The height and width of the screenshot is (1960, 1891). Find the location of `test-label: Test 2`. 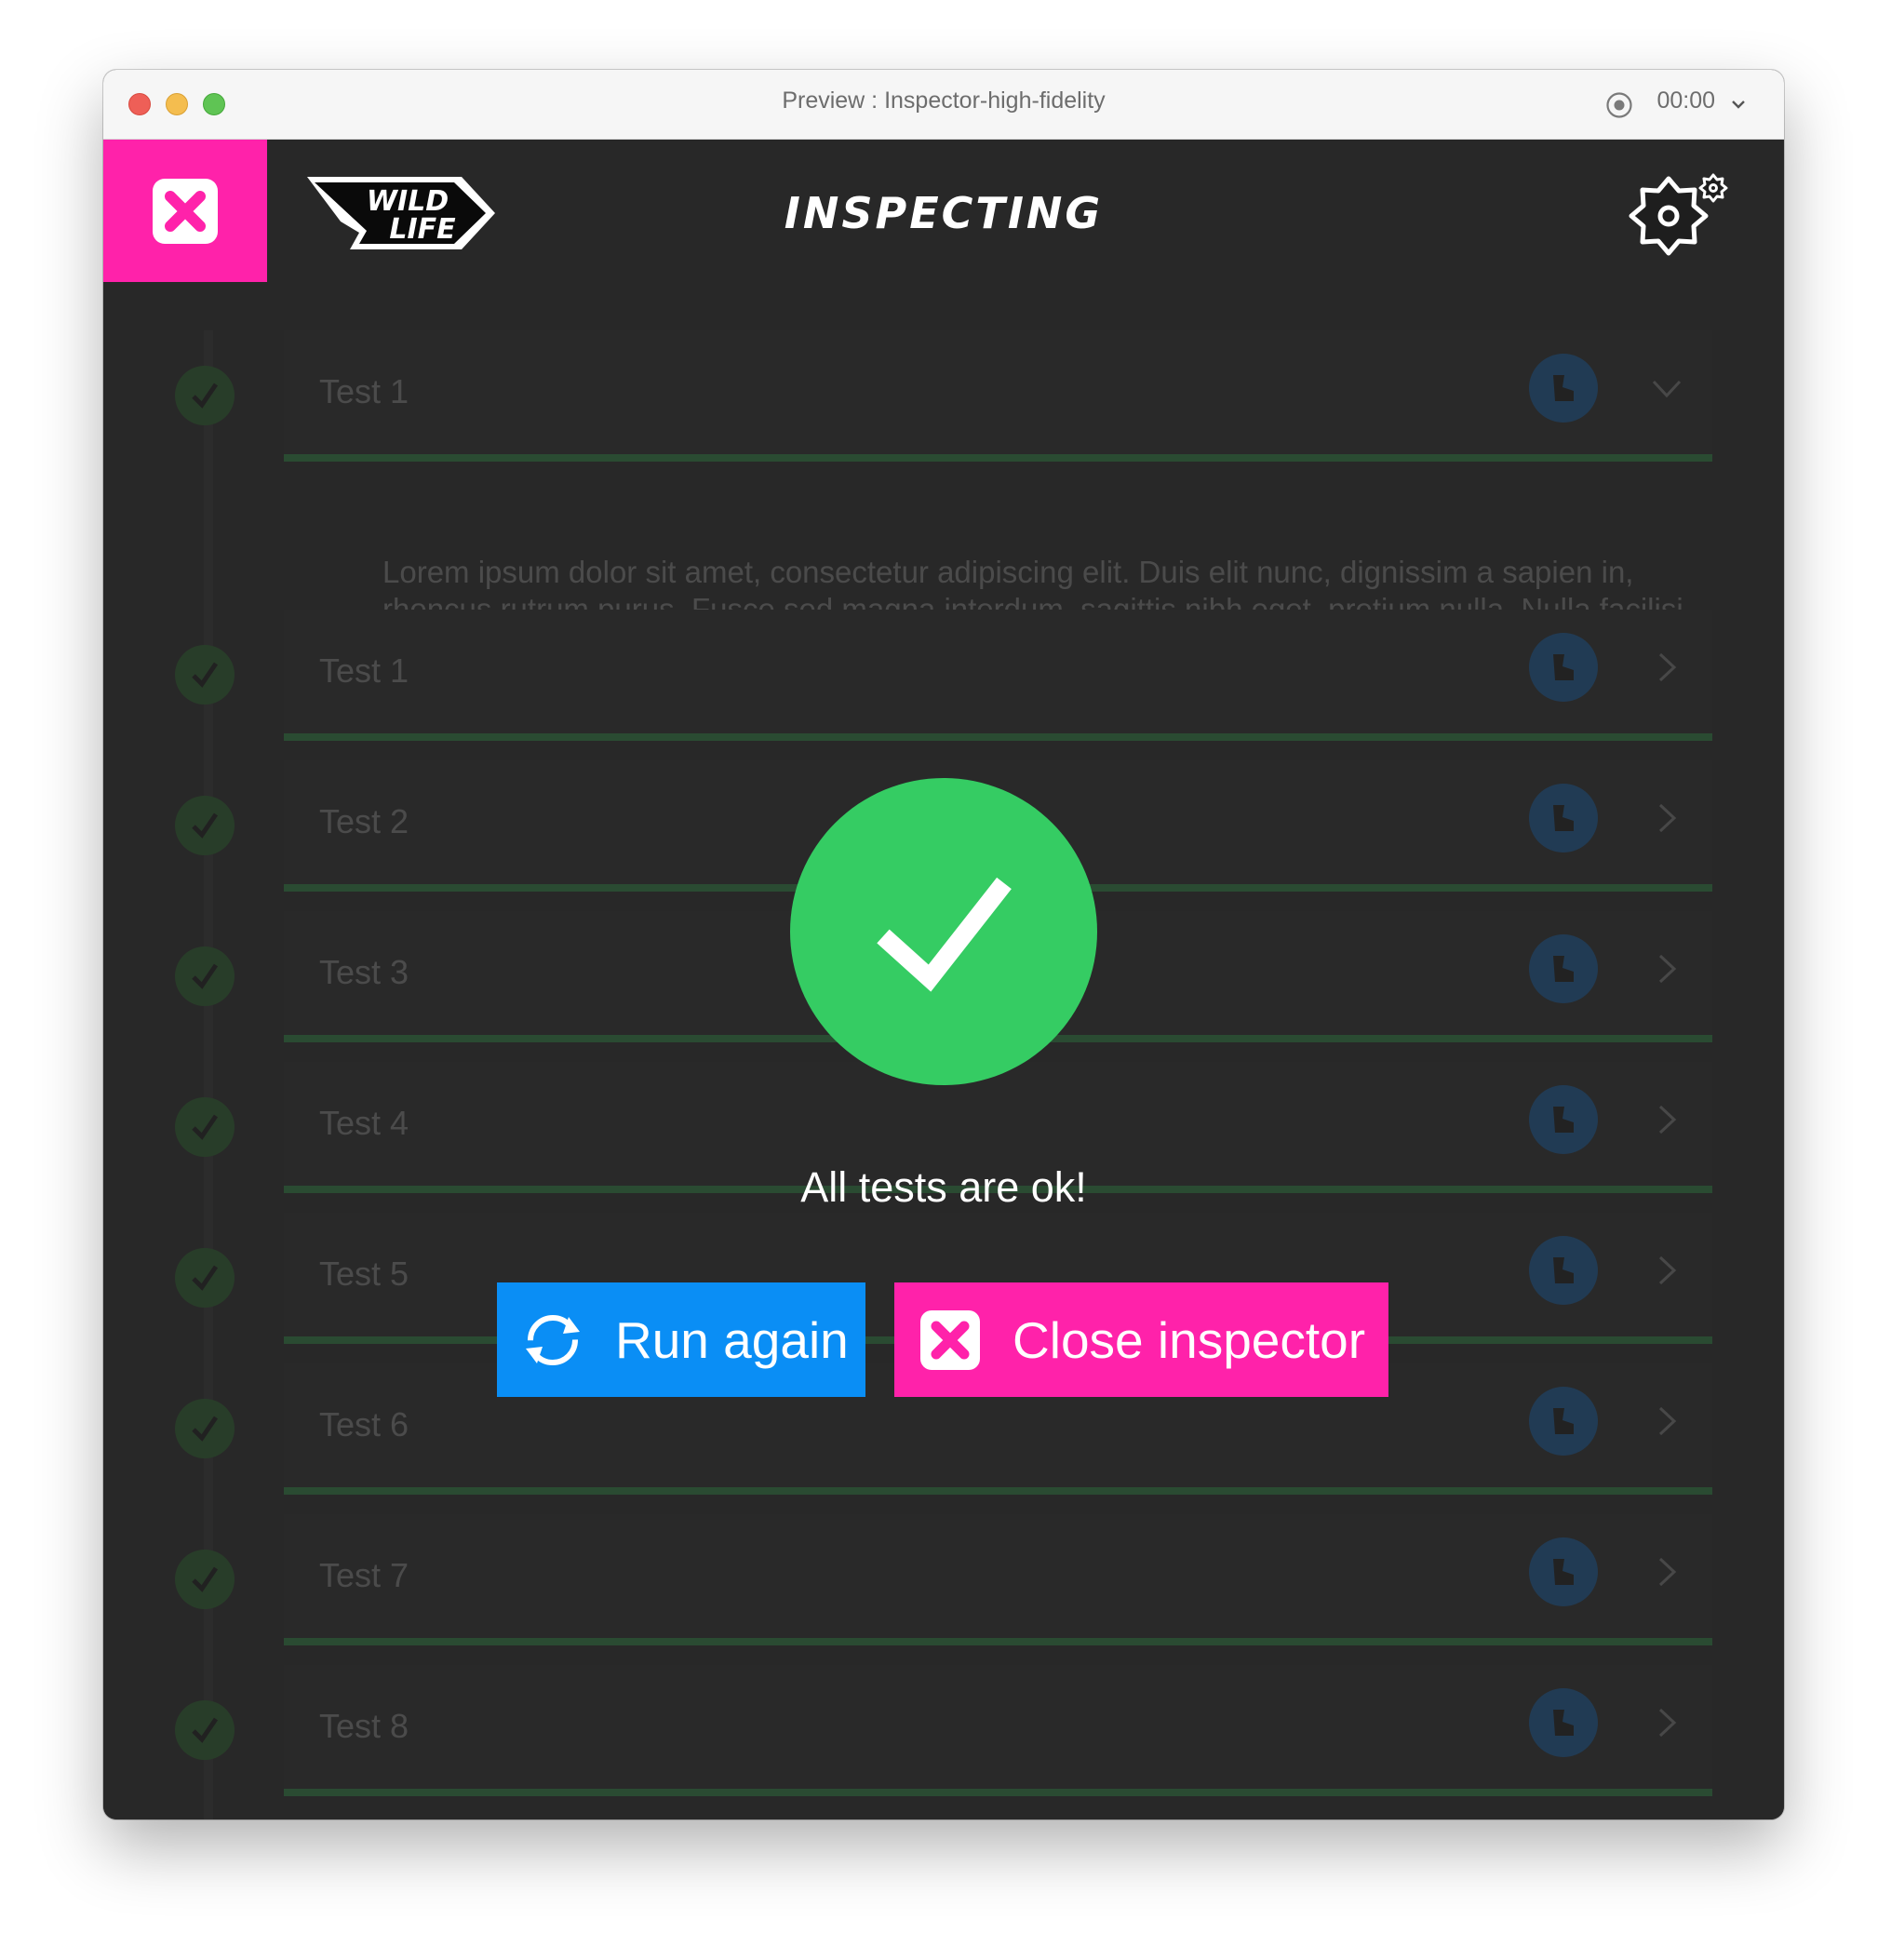

test-label: Test 2 is located at coordinates (364, 821).